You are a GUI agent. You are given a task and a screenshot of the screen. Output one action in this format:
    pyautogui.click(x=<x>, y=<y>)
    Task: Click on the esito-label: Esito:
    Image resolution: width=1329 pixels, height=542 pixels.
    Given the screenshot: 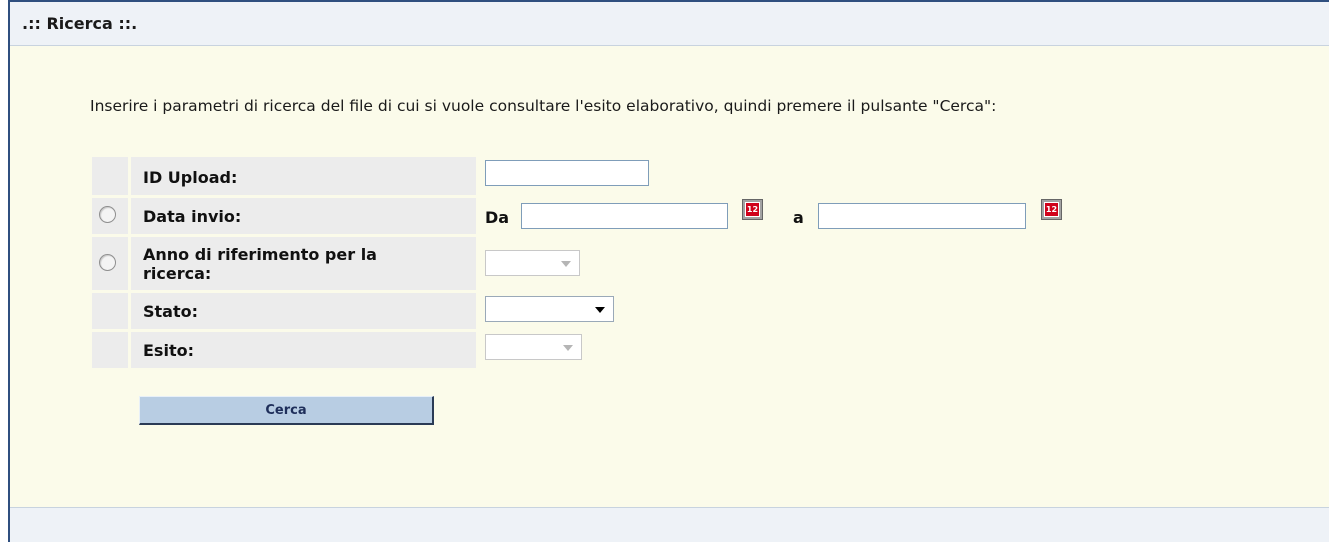 What is the action you would take?
    pyautogui.click(x=303, y=350)
    